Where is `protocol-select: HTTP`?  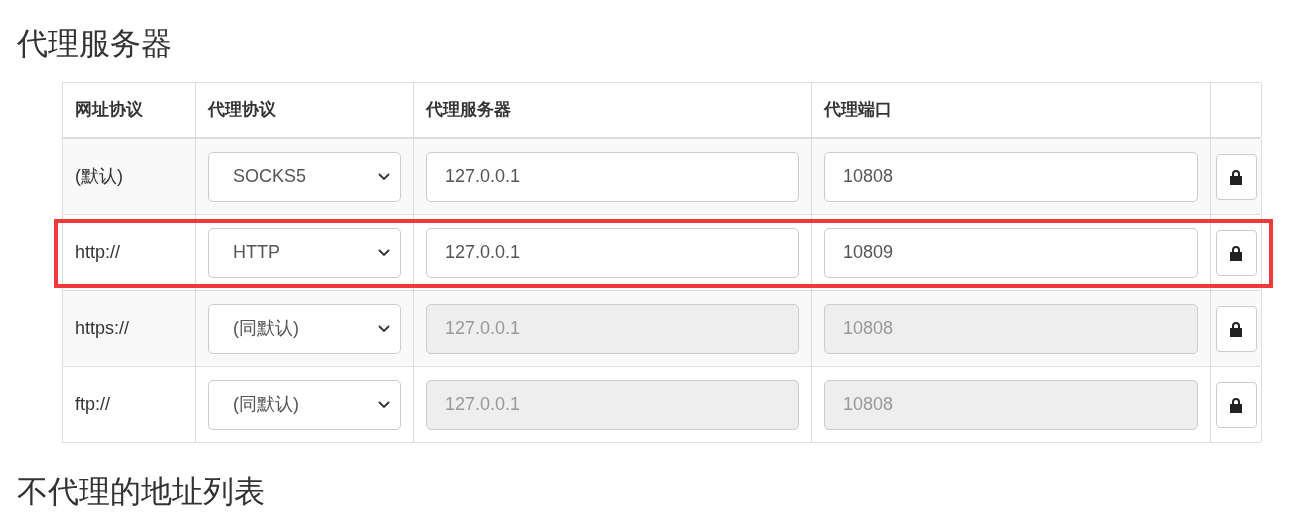
protocol-select: HTTP is located at coordinates (304, 252).